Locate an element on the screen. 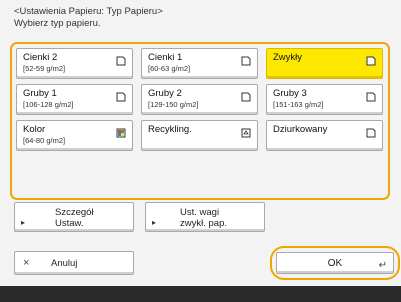 The width and height of the screenshot is (401, 302). ok-label: OK is located at coordinates (335, 263).